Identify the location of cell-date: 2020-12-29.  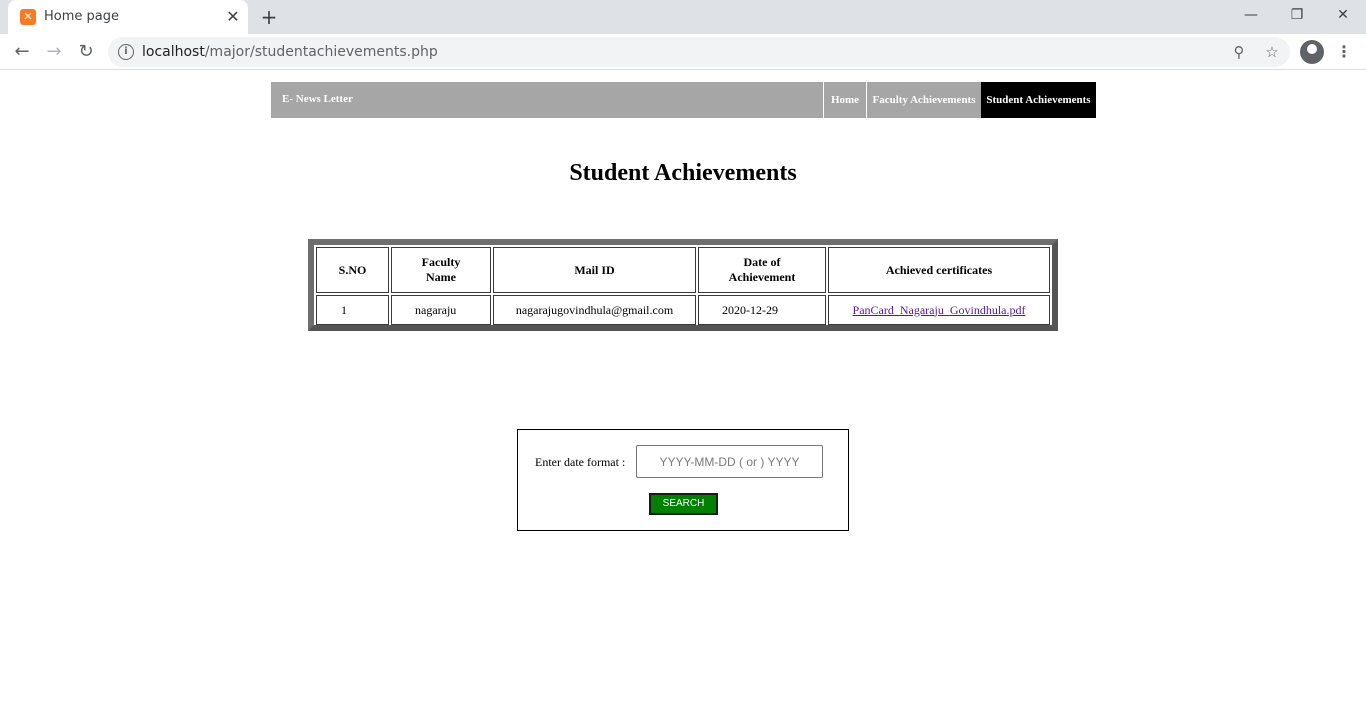
(762, 310).